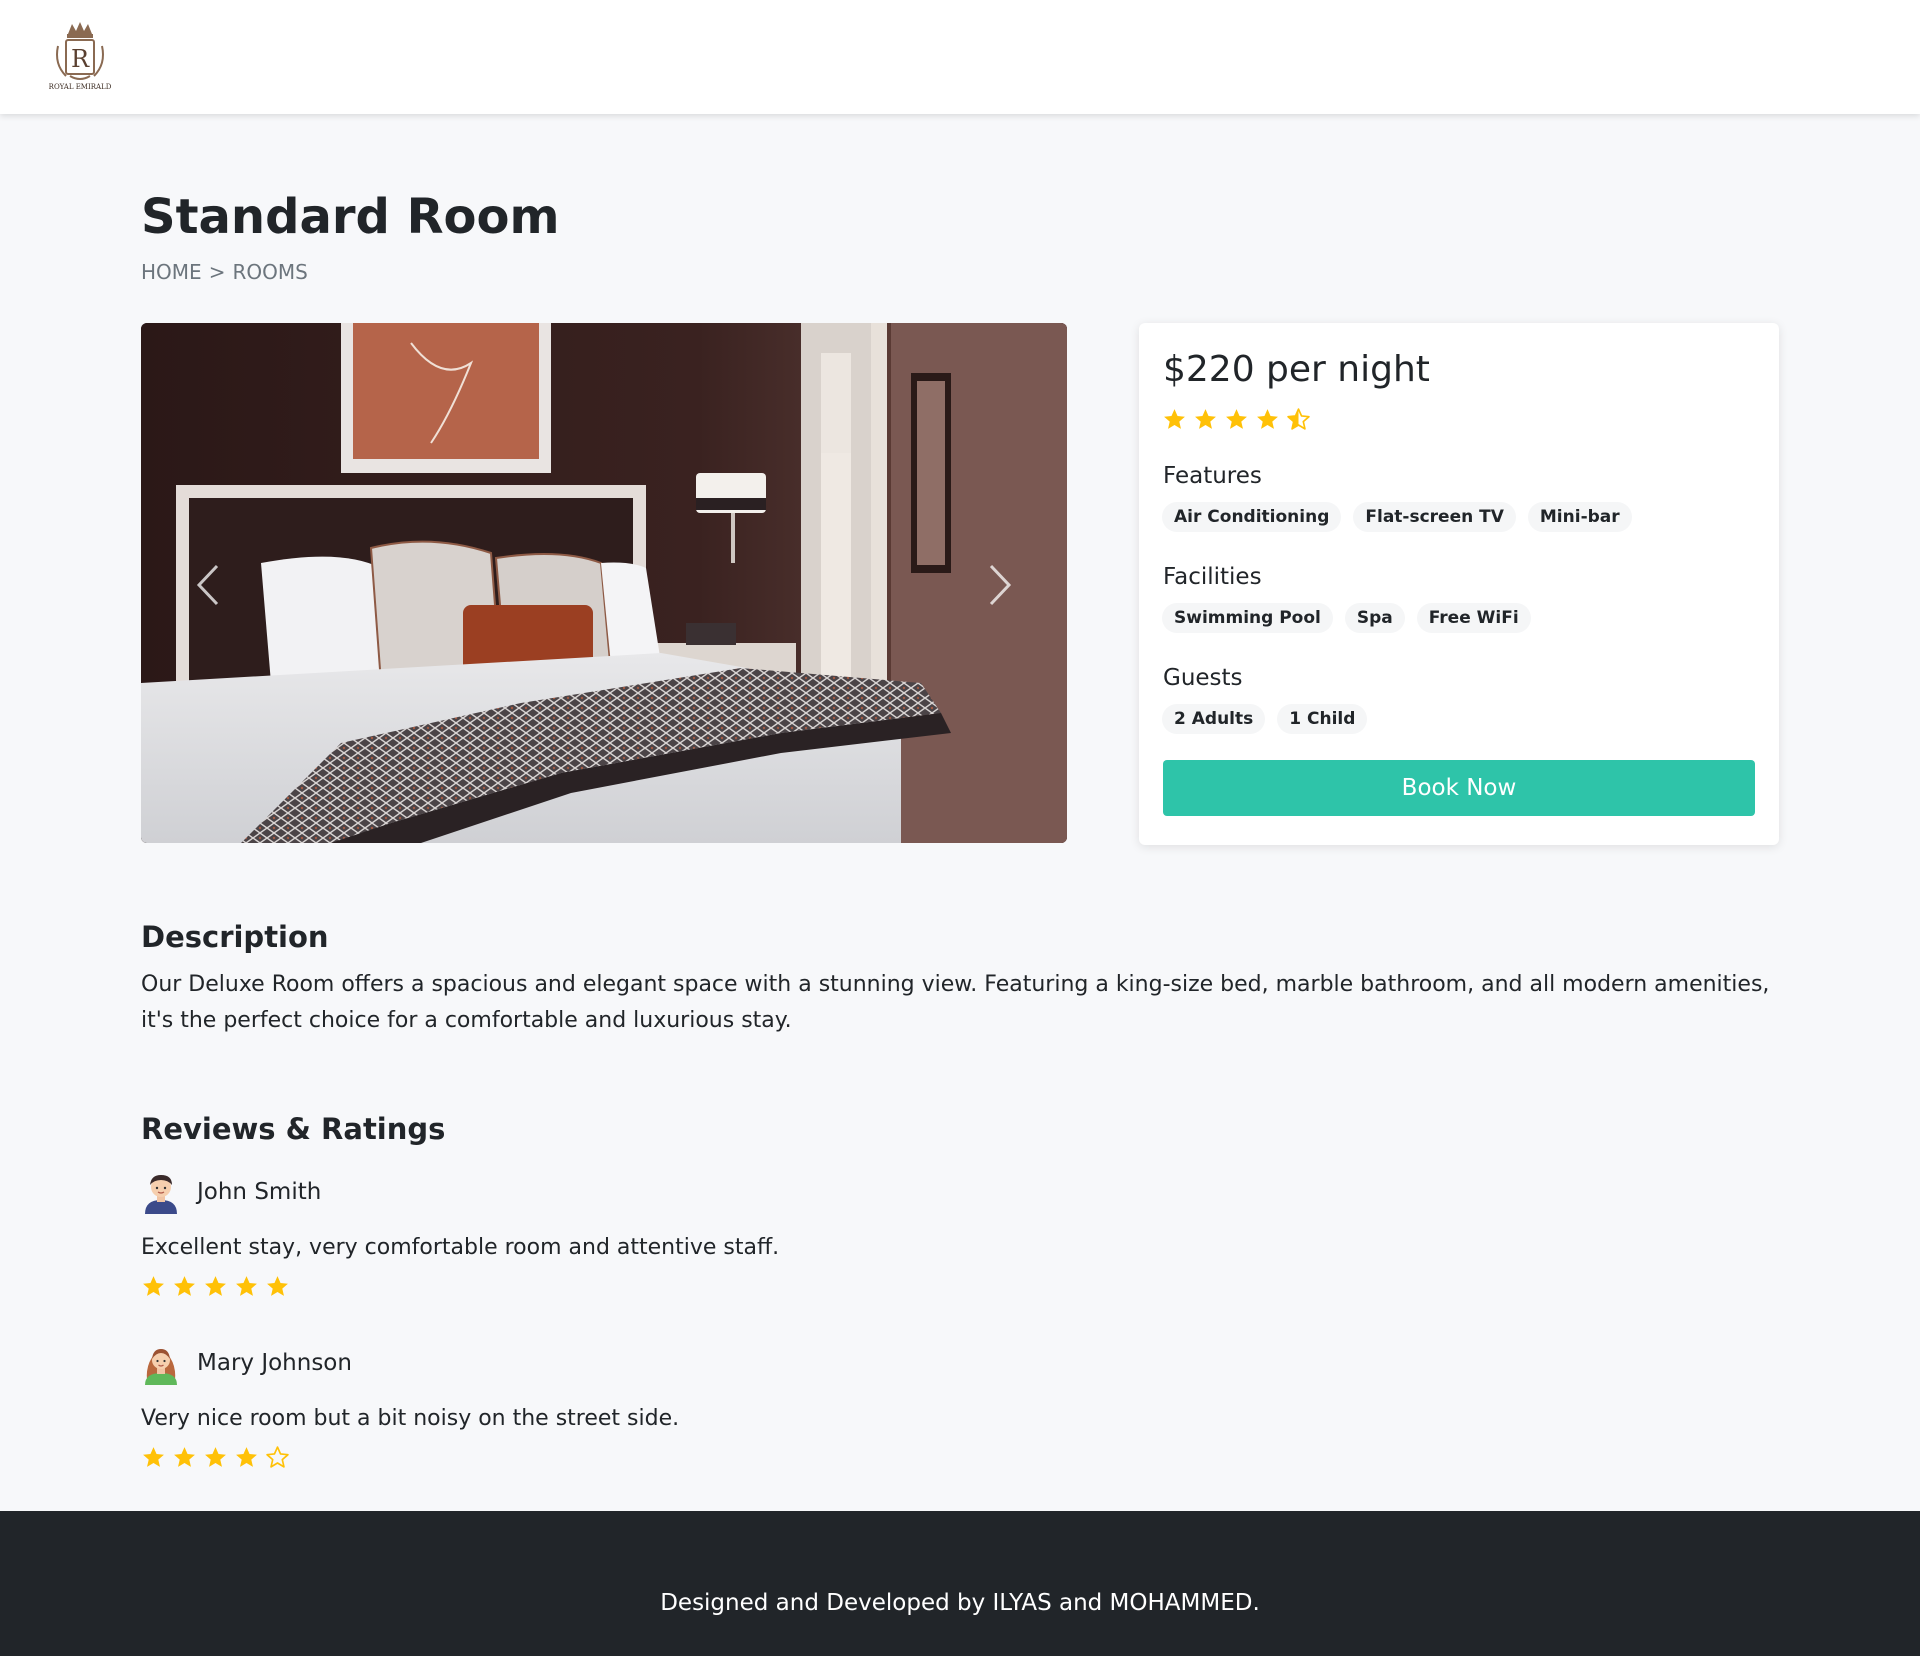  Describe the element at coordinates (277, 1457) in the screenshot. I see `star-empty-icon` at that location.